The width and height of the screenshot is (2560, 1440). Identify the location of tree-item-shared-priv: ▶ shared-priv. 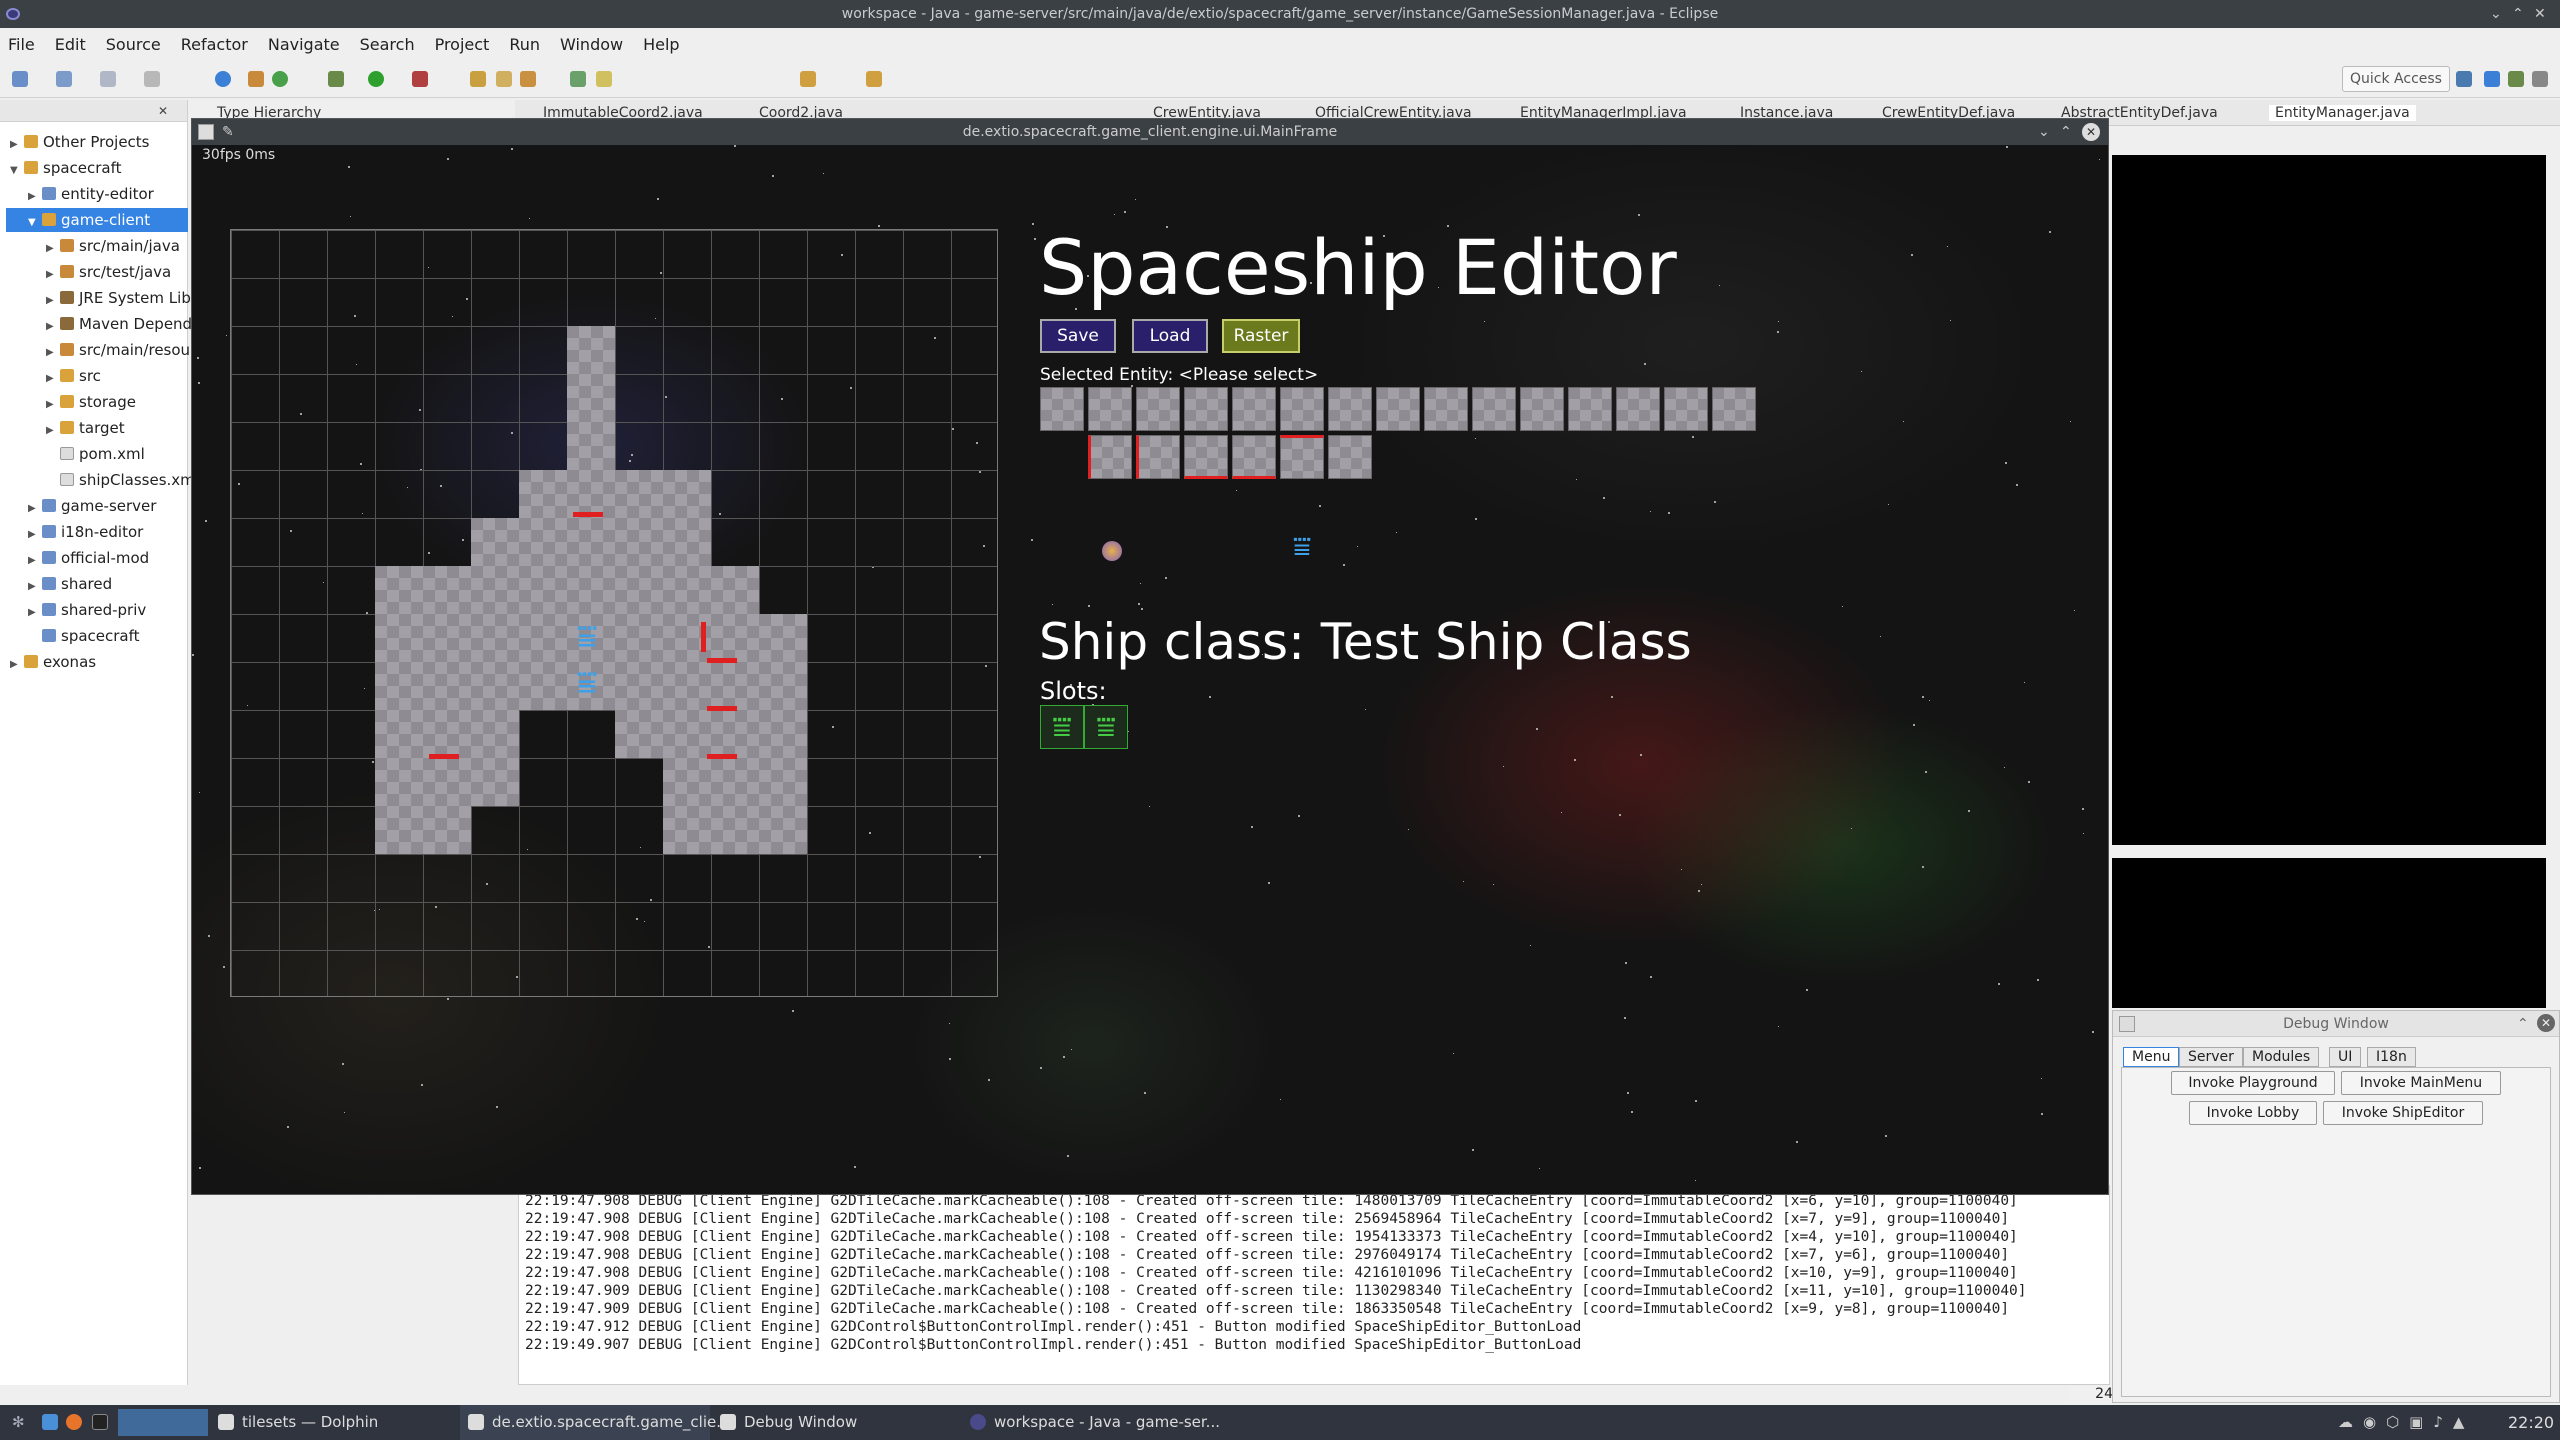
(87, 610).